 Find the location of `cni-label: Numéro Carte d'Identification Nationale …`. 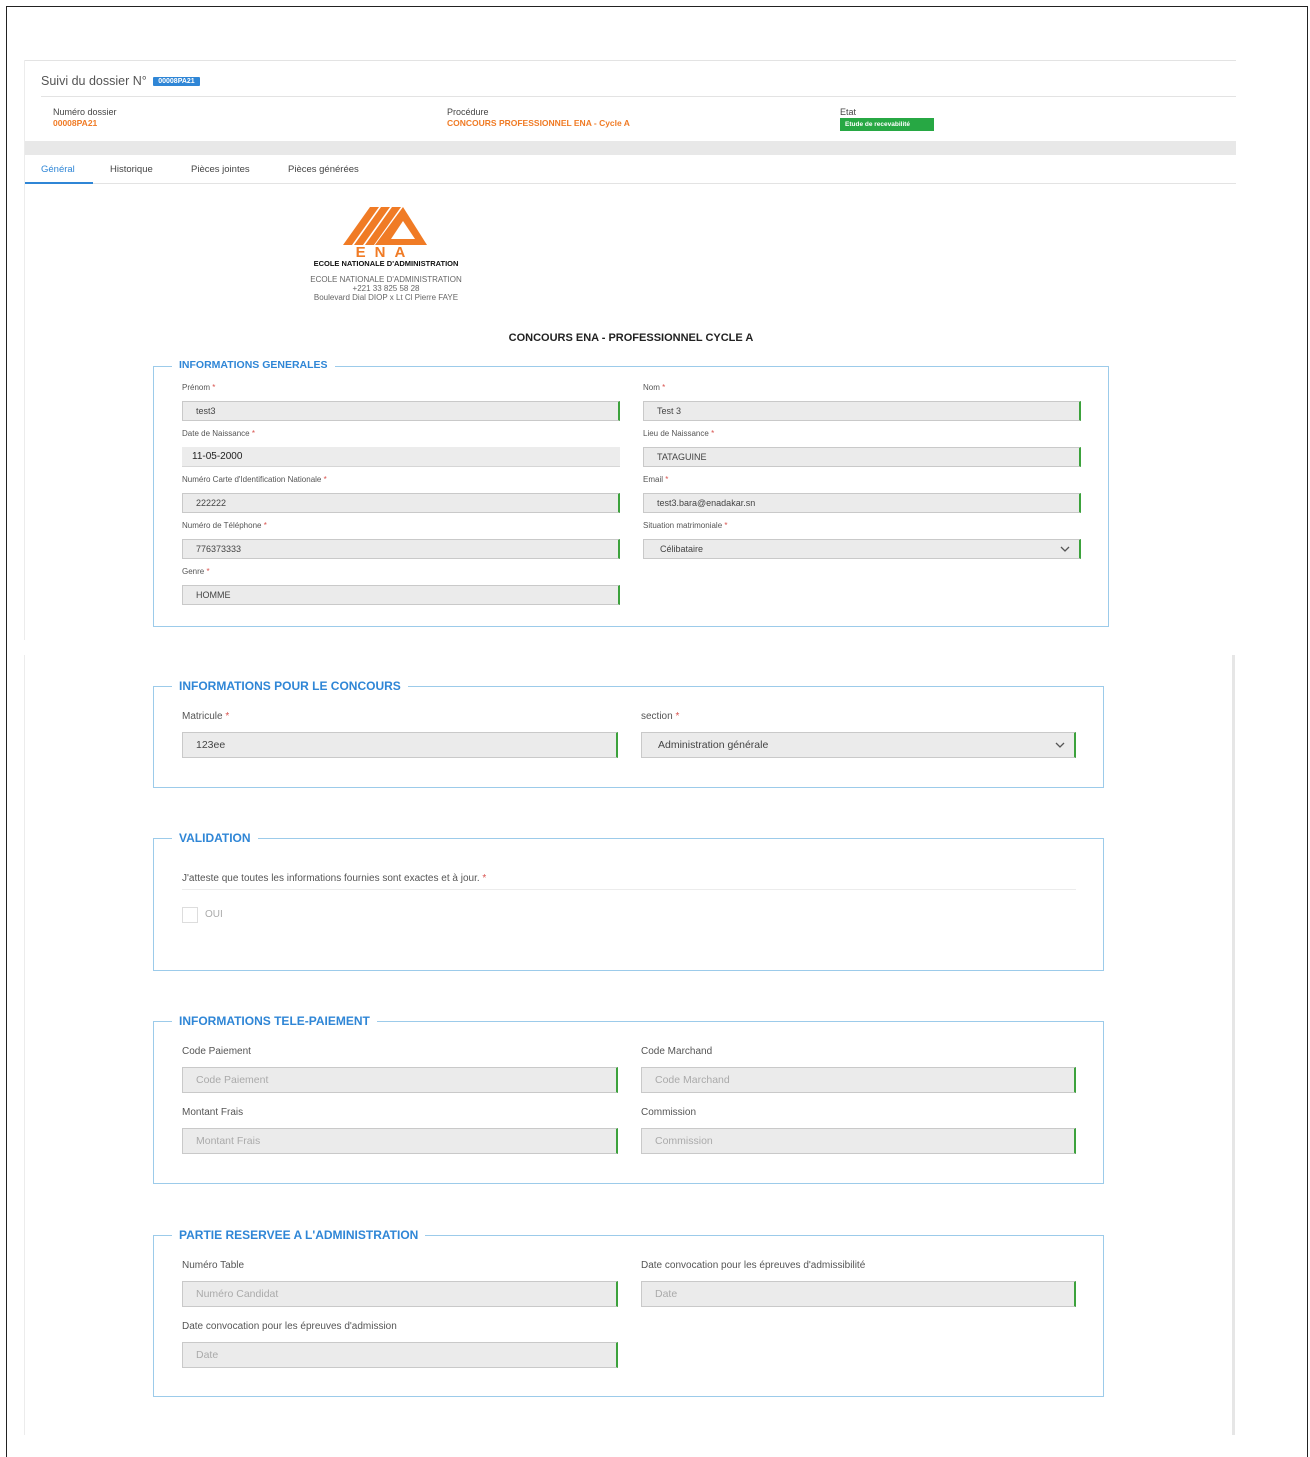

cni-label: Numéro Carte d'Identification Nationale … is located at coordinates (254, 479).